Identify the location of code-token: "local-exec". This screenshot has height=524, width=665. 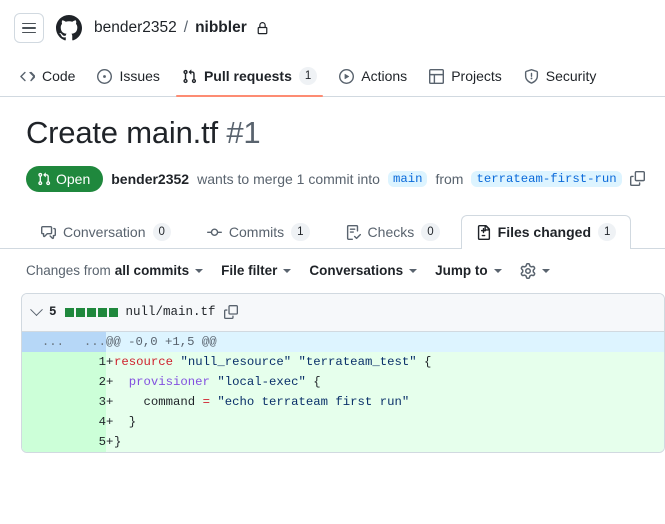
(261, 381).